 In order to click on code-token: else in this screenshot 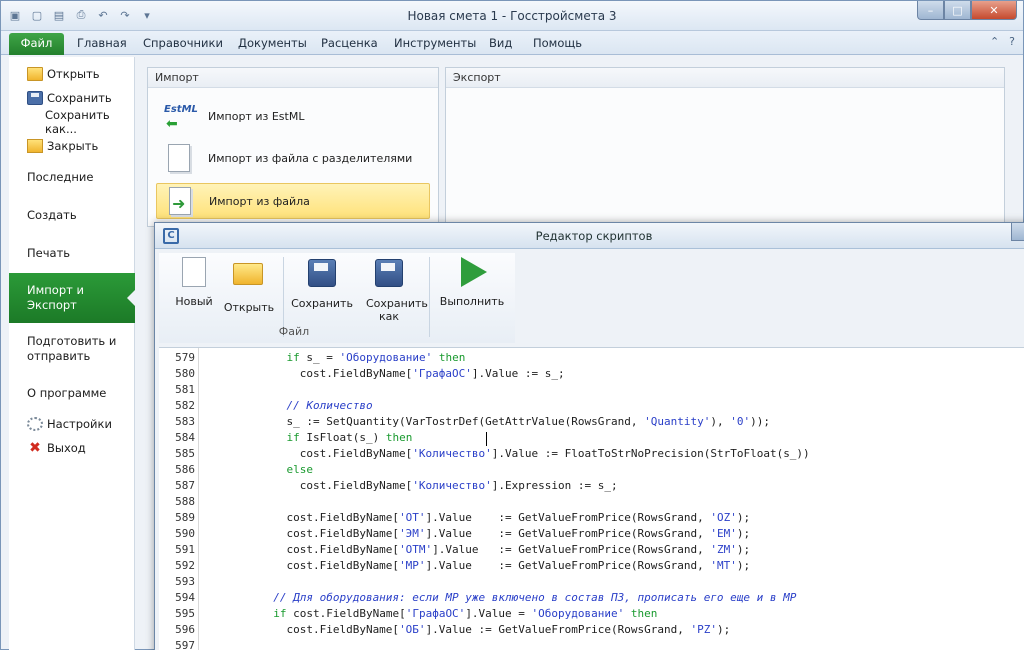, I will do `click(299, 469)`.